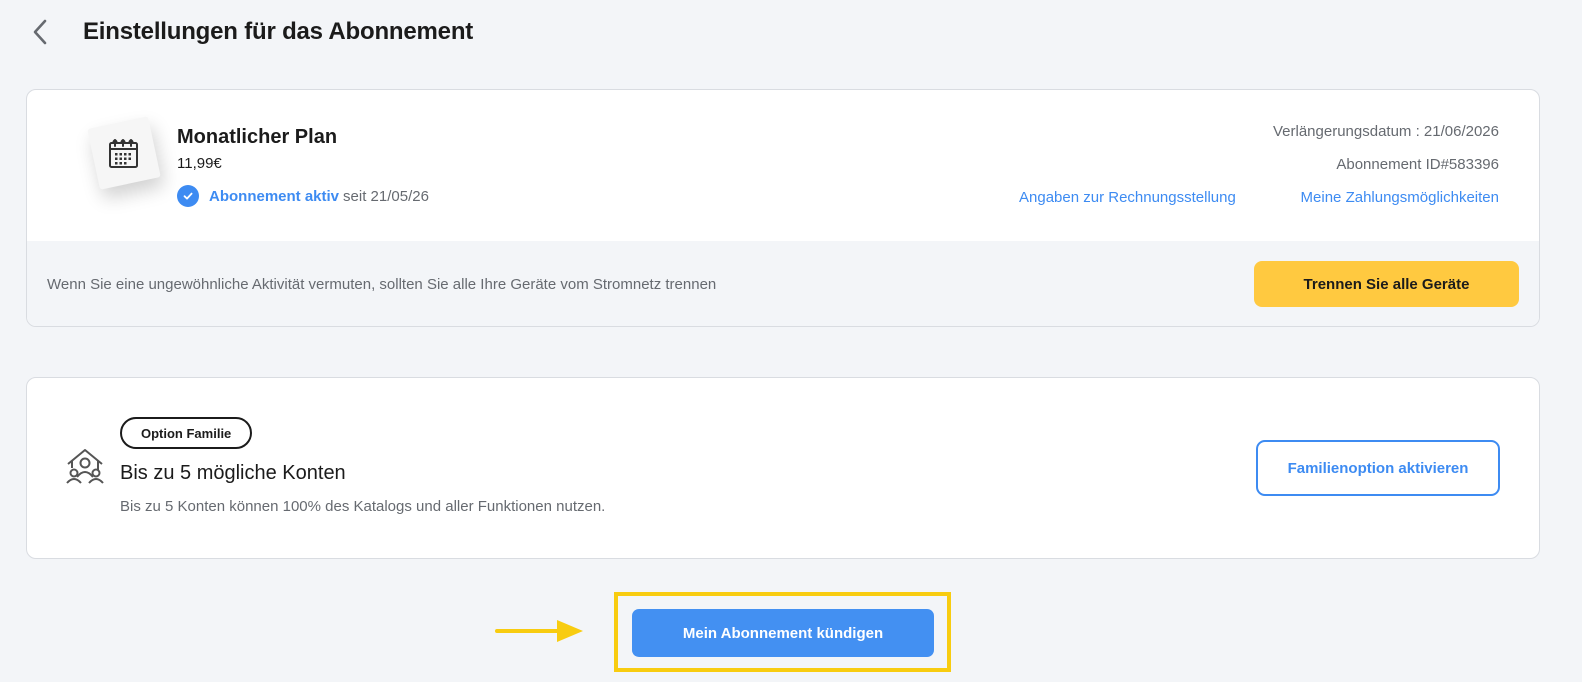  I want to click on cancel-subscription-button: Mein Abonnement kündigen, so click(783, 633).